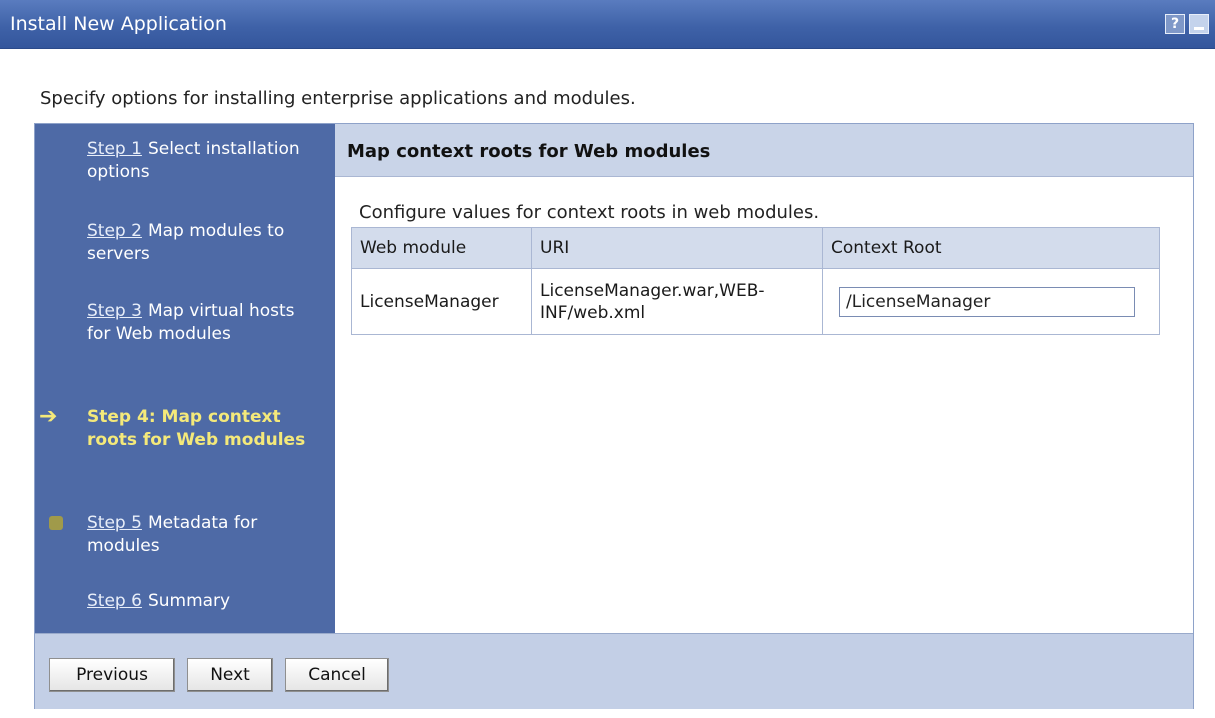 The width and height of the screenshot is (1215, 718). What do you see at coordinates (114, 523) in the screenshot?
I see `step-5-link: Step 5` at bounding box center [114, 523].